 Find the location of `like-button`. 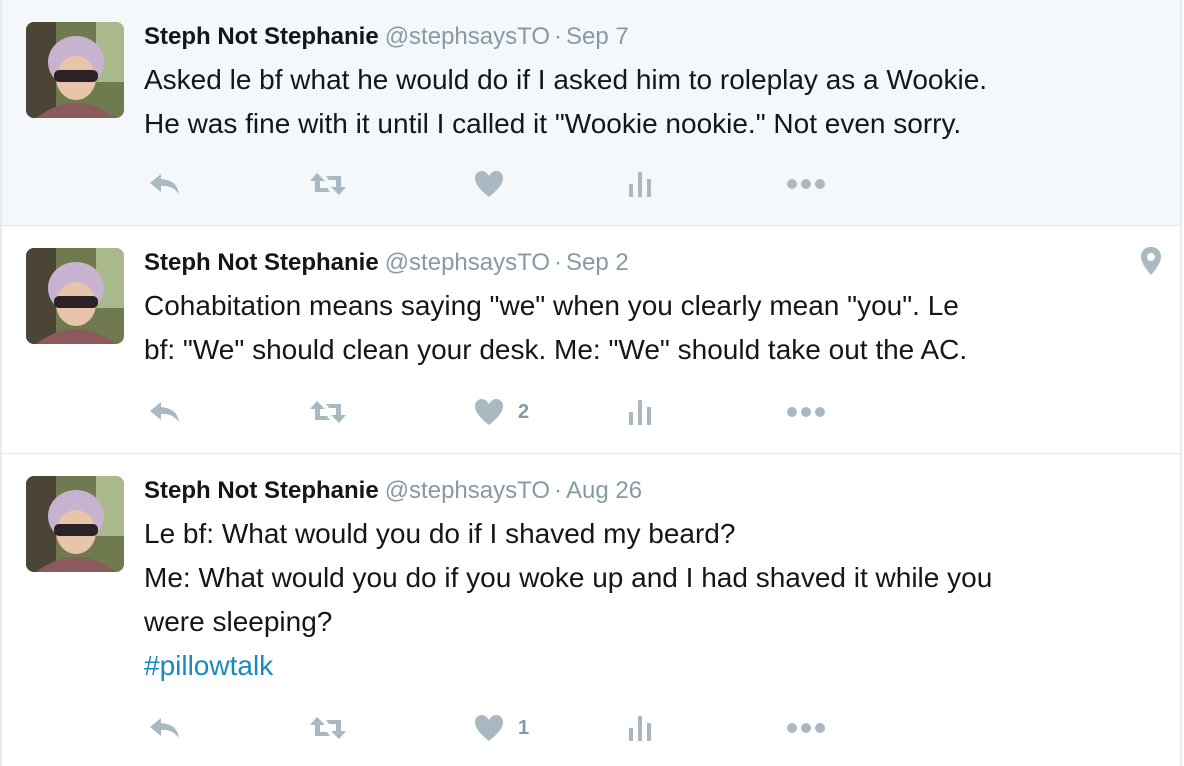

like-button is located at coordinates (489, 184).